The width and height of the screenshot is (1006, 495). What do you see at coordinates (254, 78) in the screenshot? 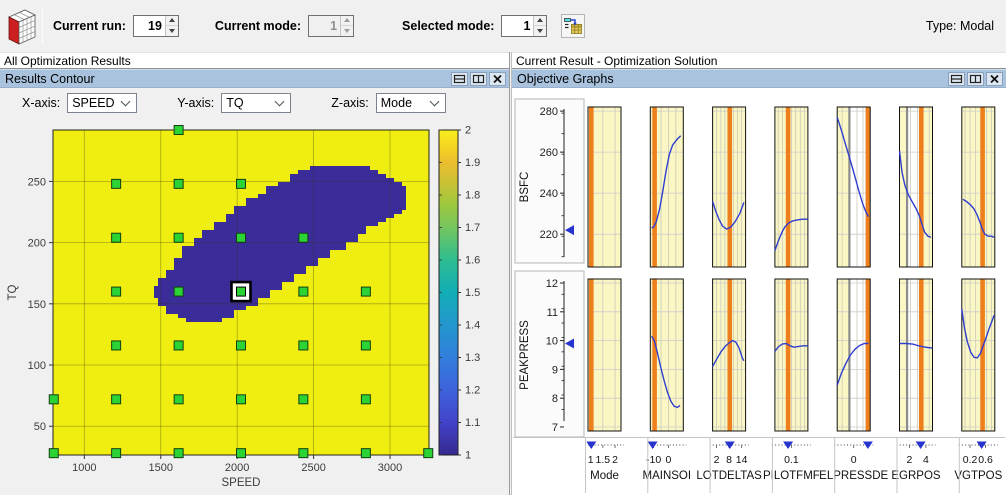
I see `results-contour-titlebar: Results Contour` at bounding box center [254, 78].